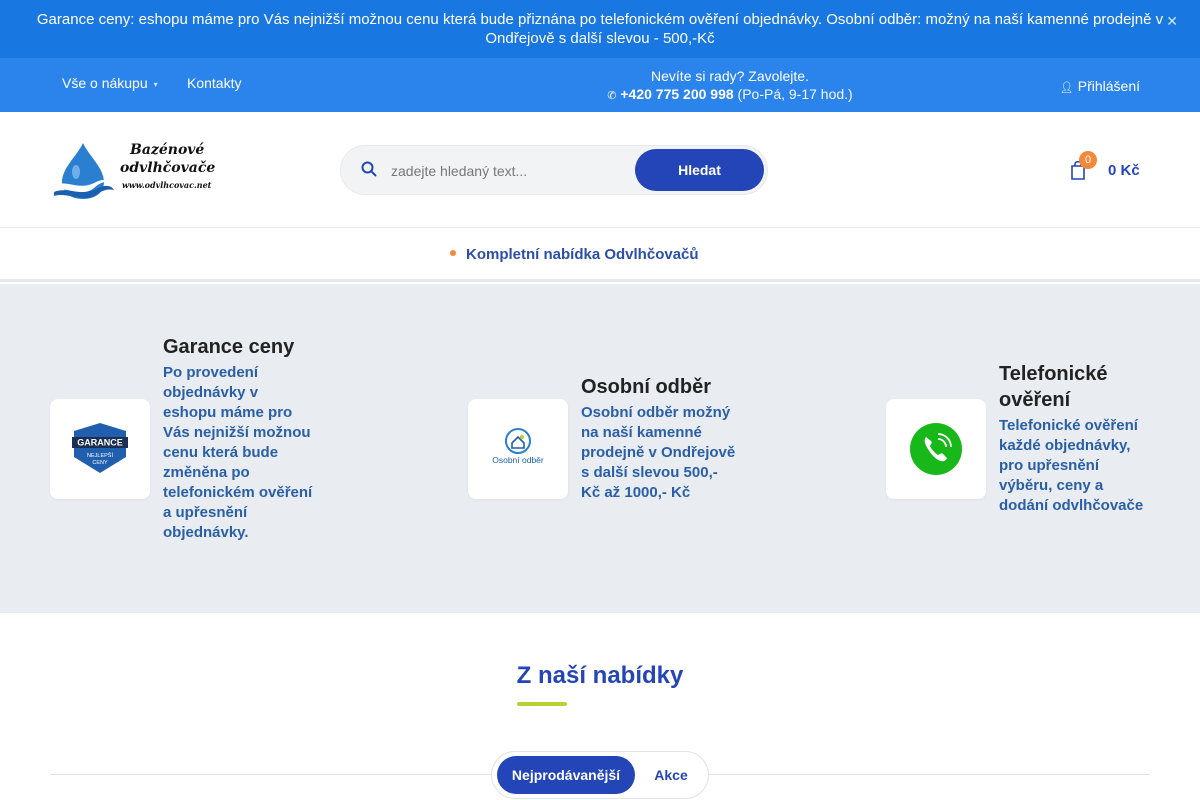  What do you see at coordinates (1108, 86) in the screenshot?
I see `login-label: Přihlášení` at bounding box center [1108, 86].